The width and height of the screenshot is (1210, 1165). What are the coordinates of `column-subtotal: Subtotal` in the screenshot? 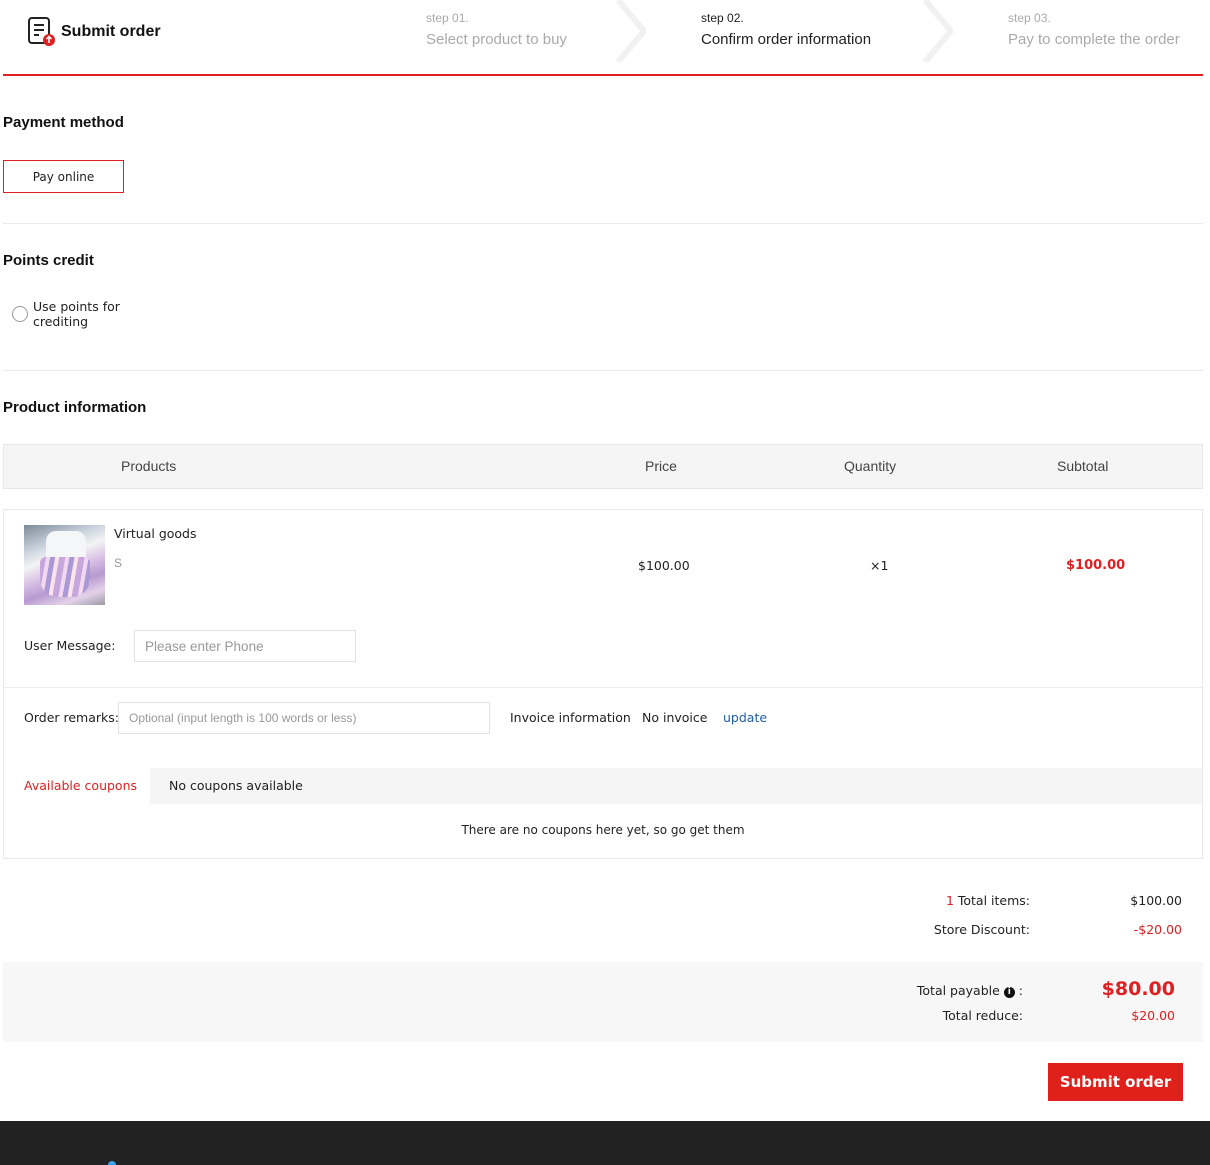 It's located at (1083, 466).